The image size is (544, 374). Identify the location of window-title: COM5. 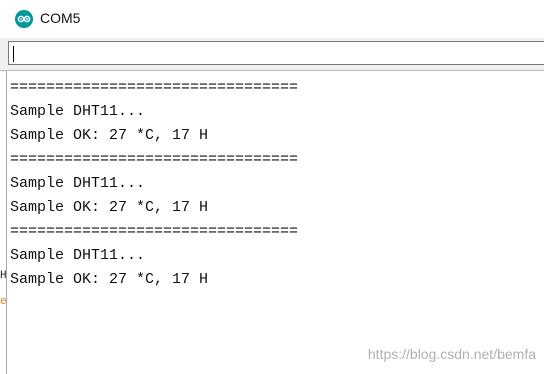
(60, 18).